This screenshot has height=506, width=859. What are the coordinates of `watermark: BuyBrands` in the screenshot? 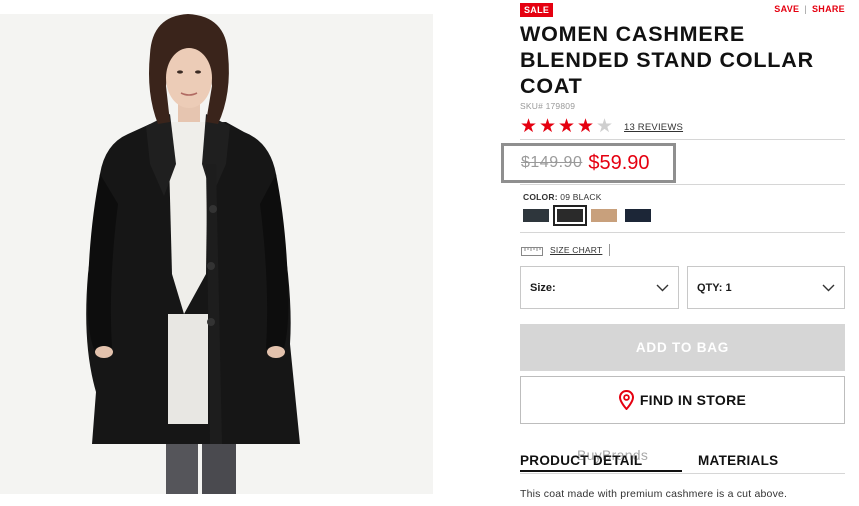 It's located at (613, 455).